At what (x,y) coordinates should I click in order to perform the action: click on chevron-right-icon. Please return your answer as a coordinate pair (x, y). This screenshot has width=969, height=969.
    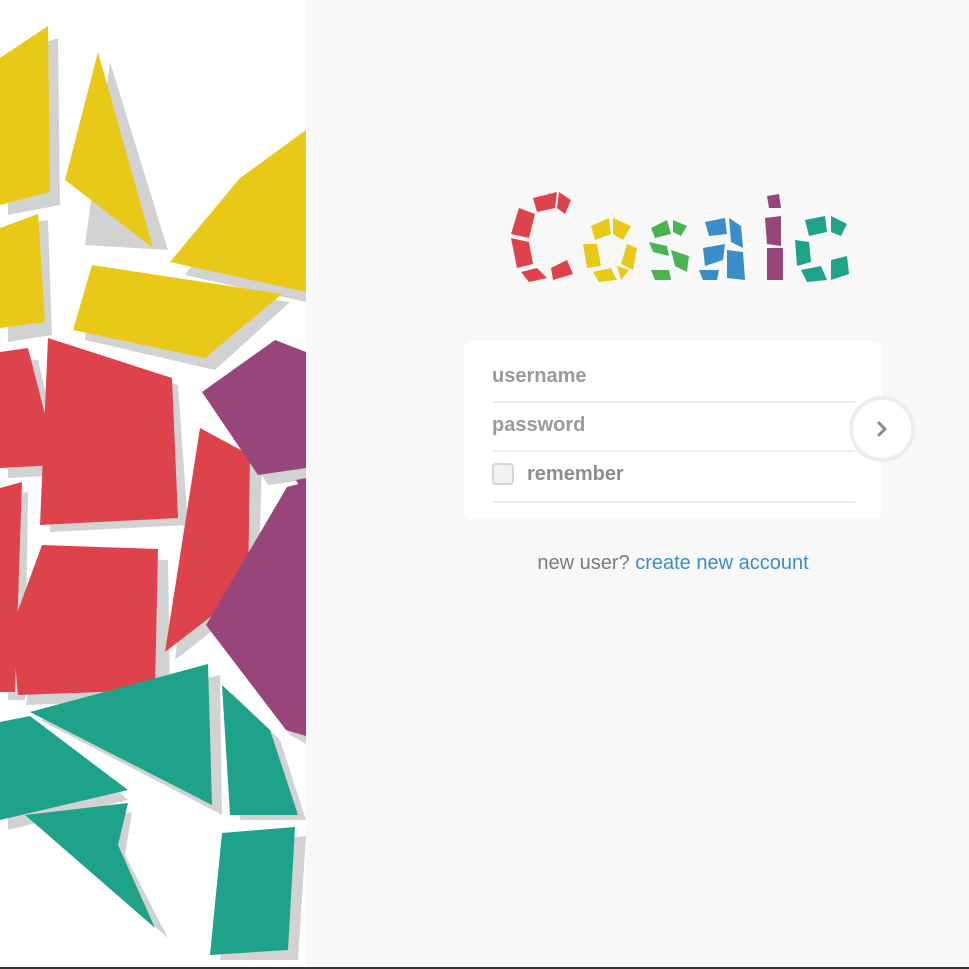
    Looking at the image, I should click on (882, 429).